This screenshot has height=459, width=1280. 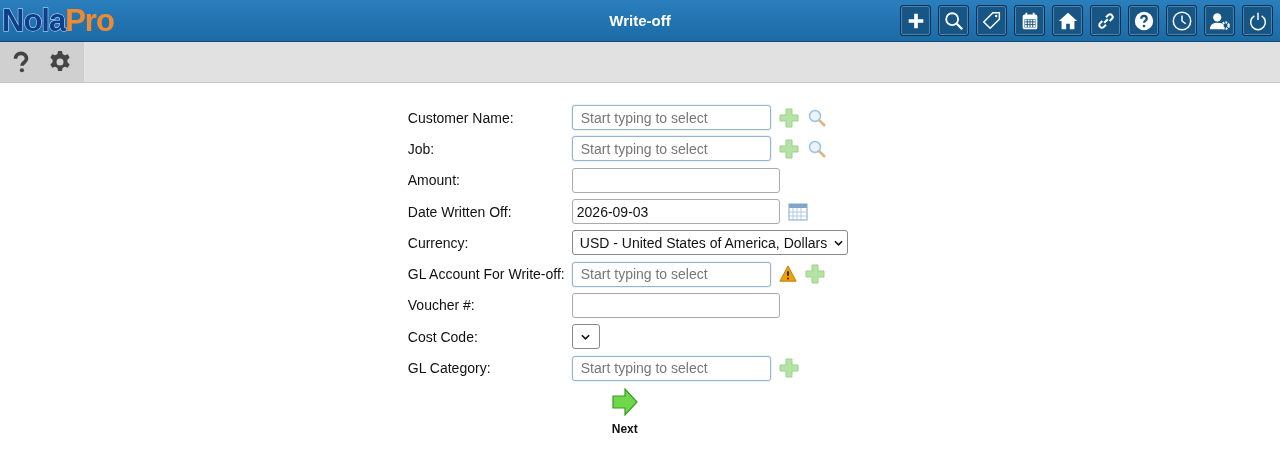 I want to click on help-button, so click(x=1143, y=20).